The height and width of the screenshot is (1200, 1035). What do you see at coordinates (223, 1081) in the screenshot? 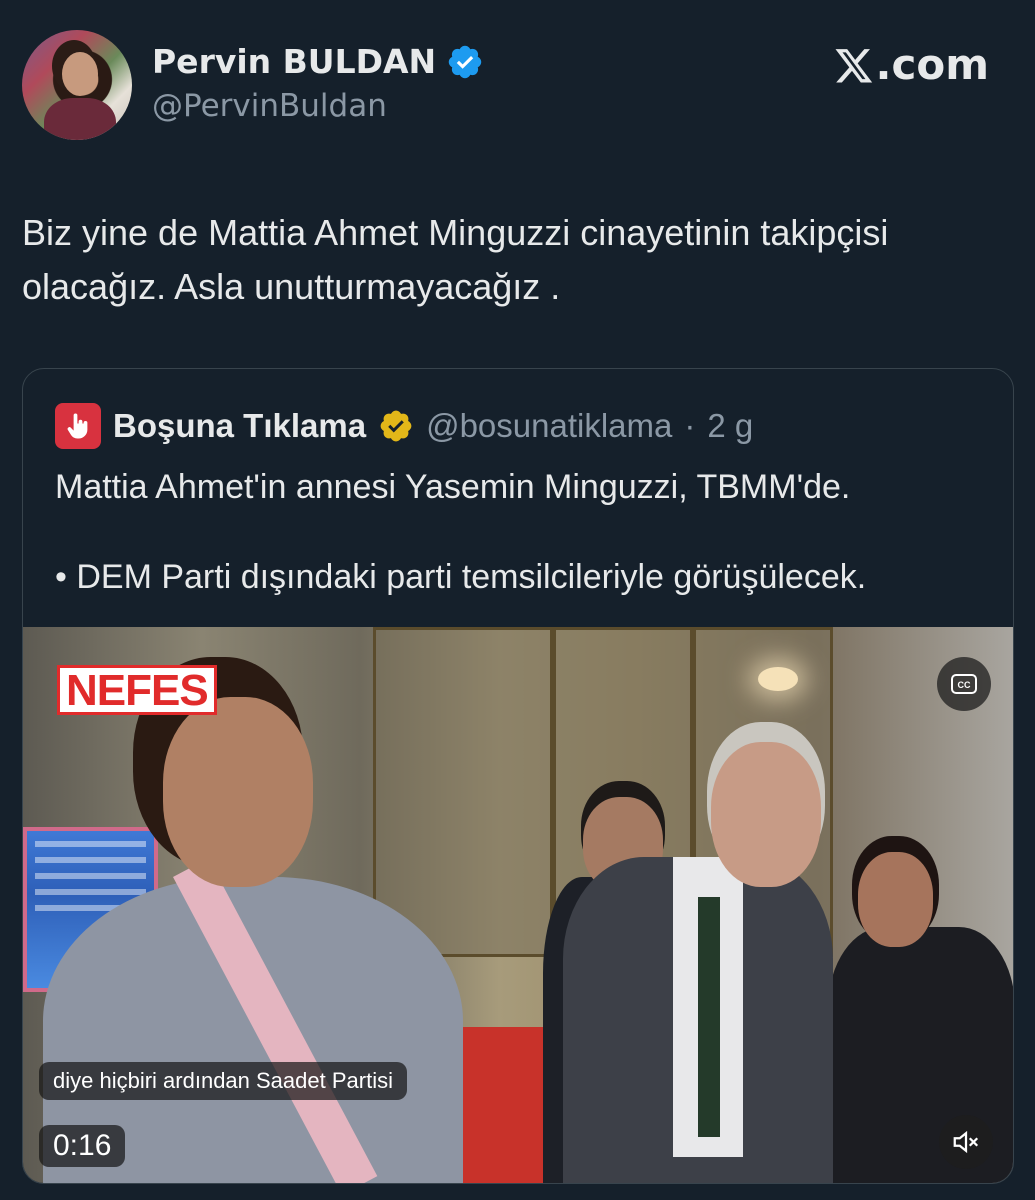
I see `video-caption: diye hiçbiri ardından Saadet Partisi` at bounding box center [223, 1081].